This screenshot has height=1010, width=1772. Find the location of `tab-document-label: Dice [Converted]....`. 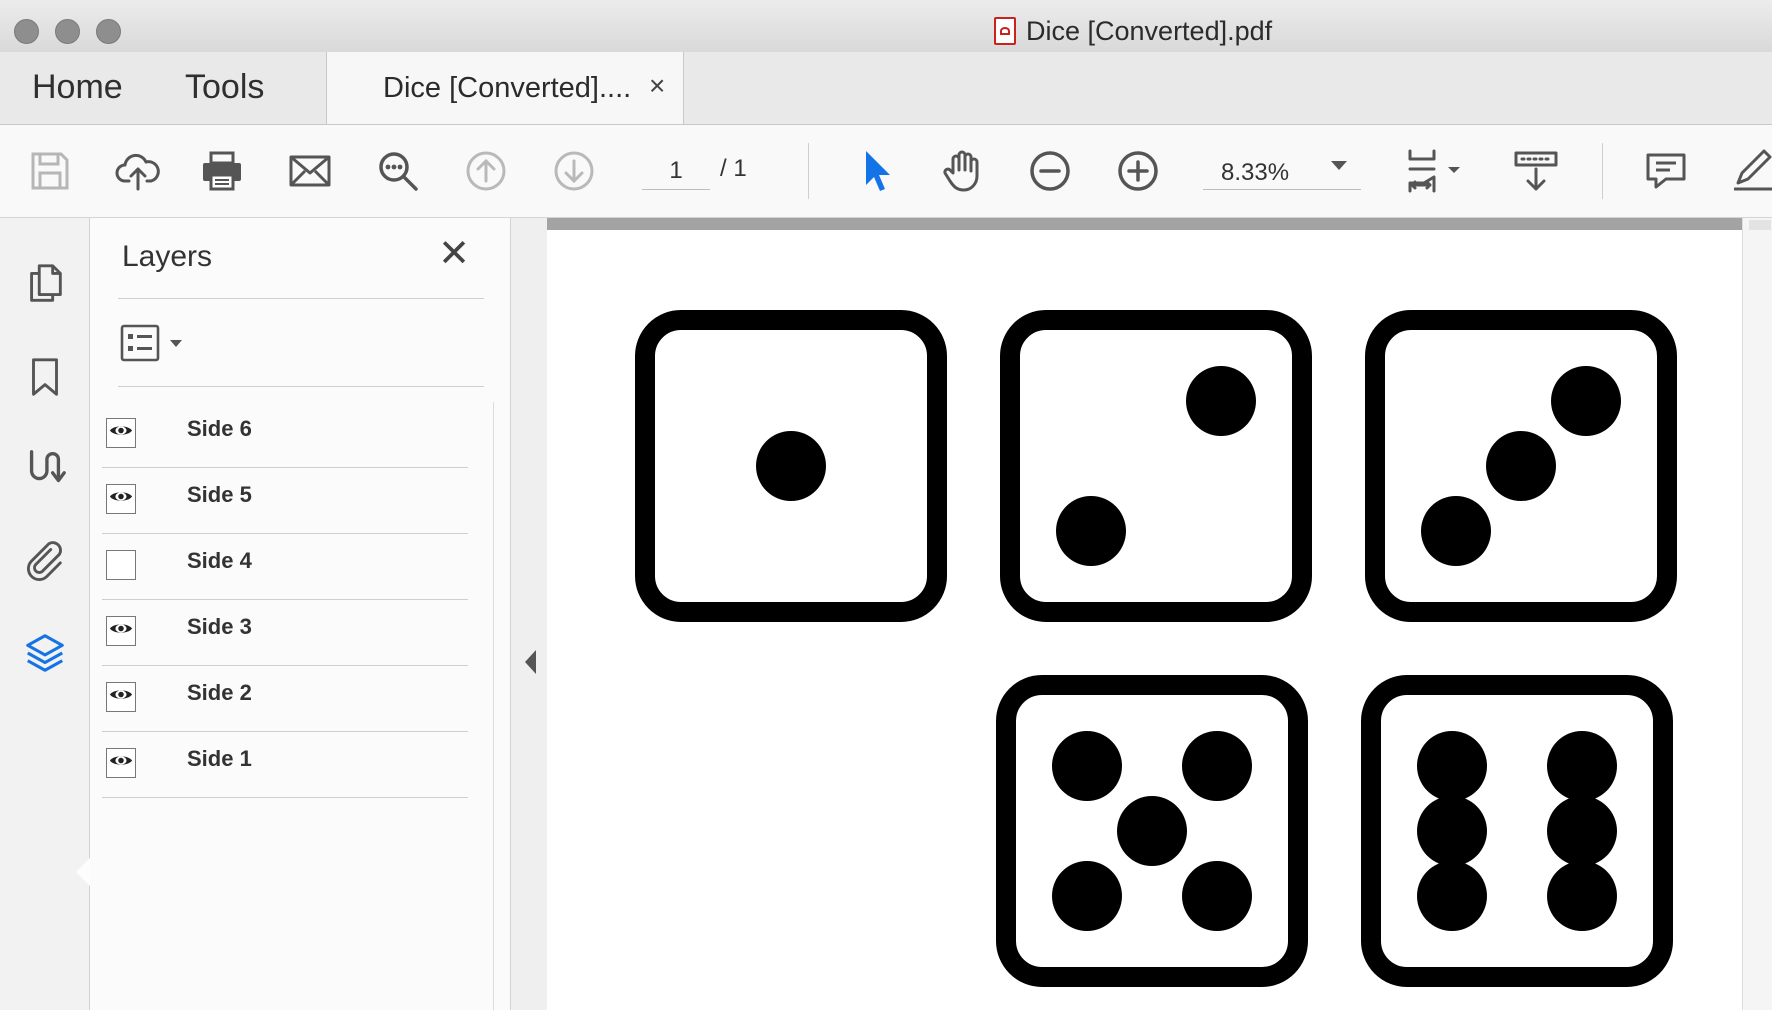

tab-document-label: Dice [Converted].... is located at coordinates (507, 88).